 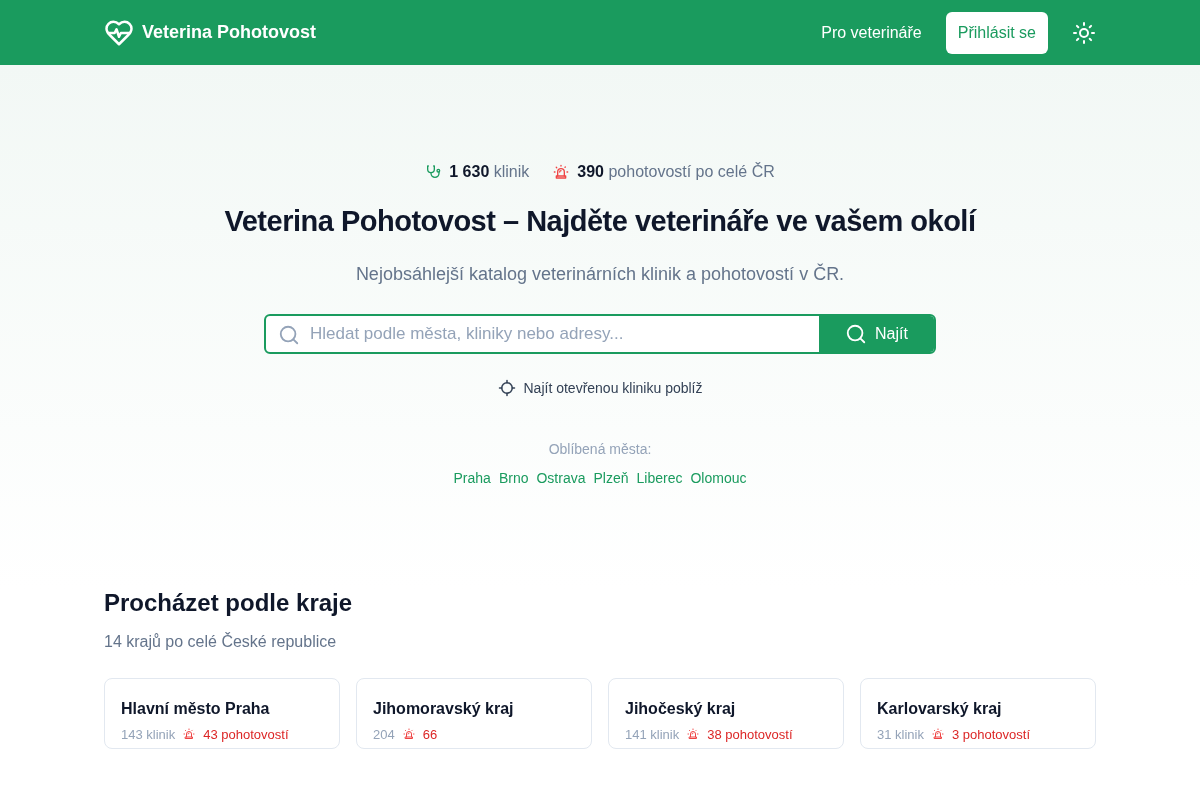 What do you see at coordinates (659, 478) in the screenshot?
I see `city-link: Liberec` at bounding box center [659, 478].